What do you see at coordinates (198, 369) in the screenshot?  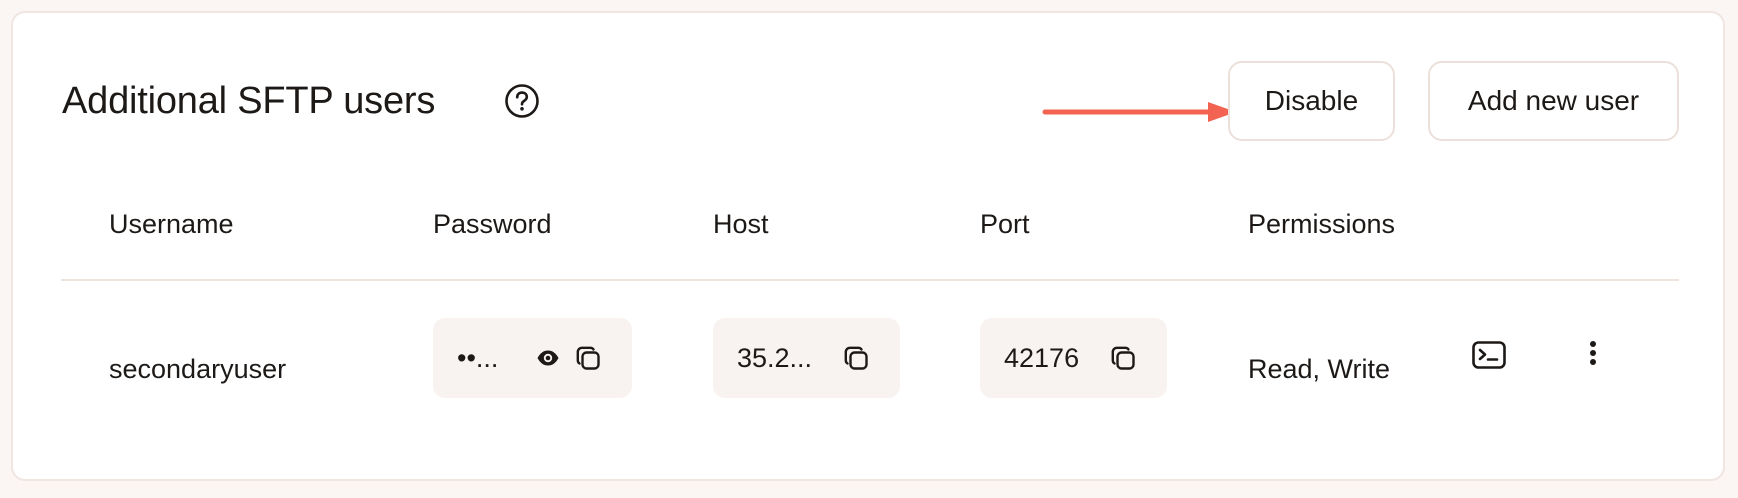 I see `username-cell: secondaryuser` at bounding box center [198, 369].